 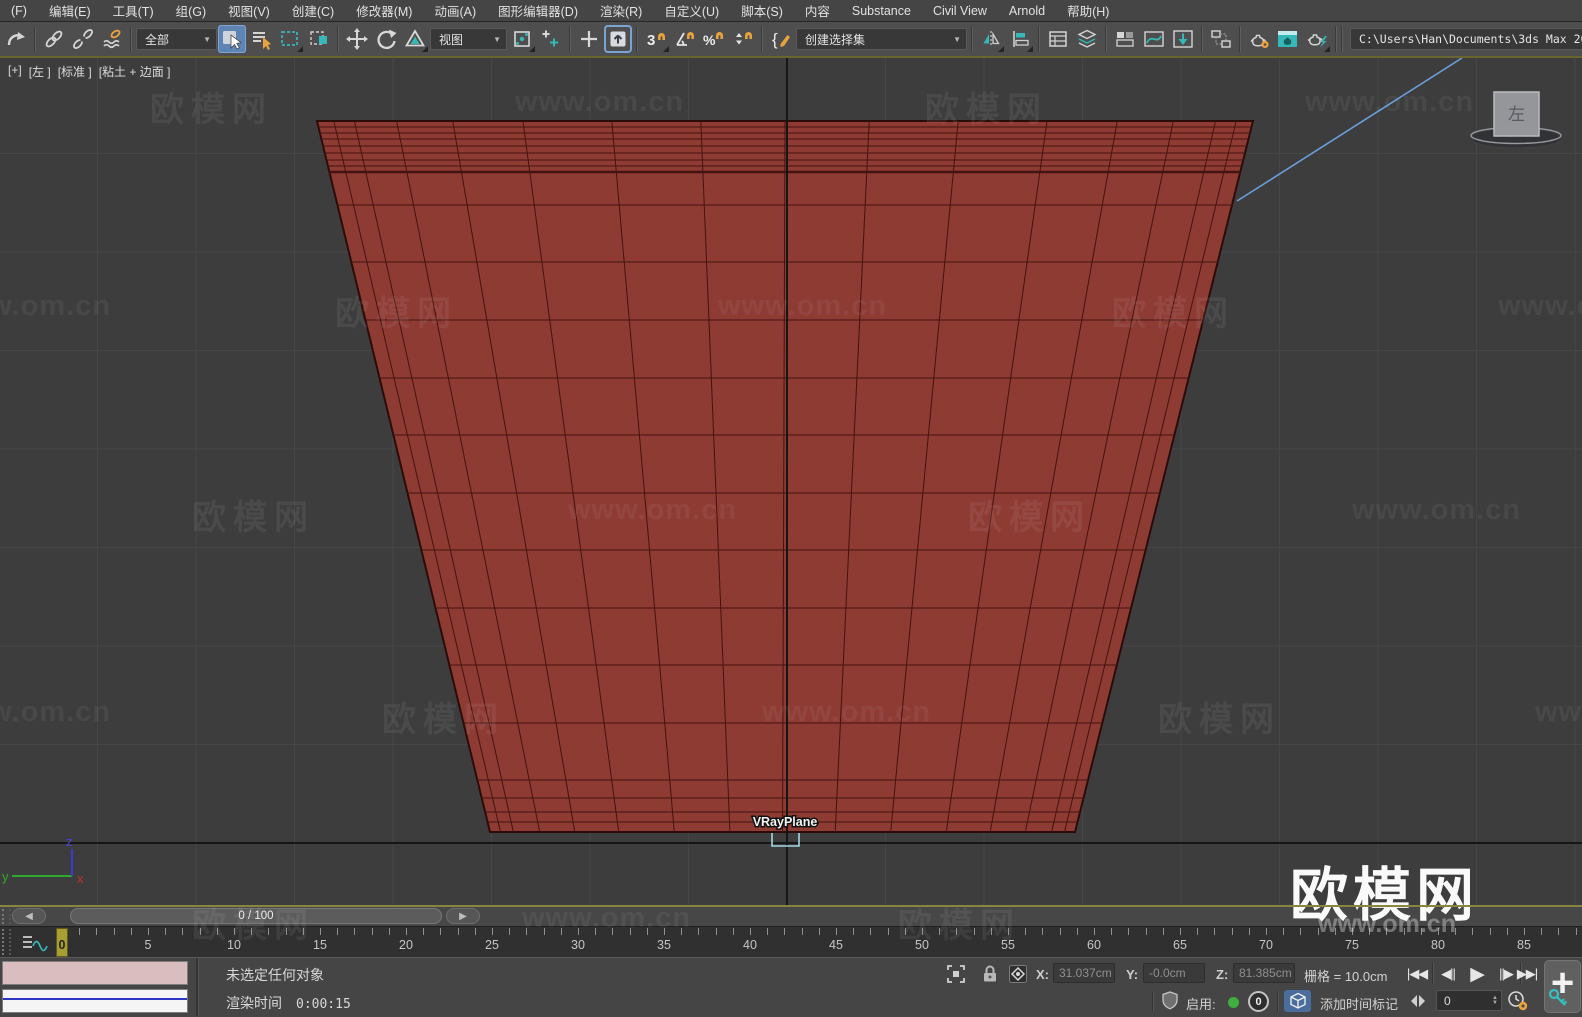 What do you see at coordinates (468, 39) in the screenshot?
I see `coordinate-system-dropdown: 视图 ▼` at bounding box center [468, 39].